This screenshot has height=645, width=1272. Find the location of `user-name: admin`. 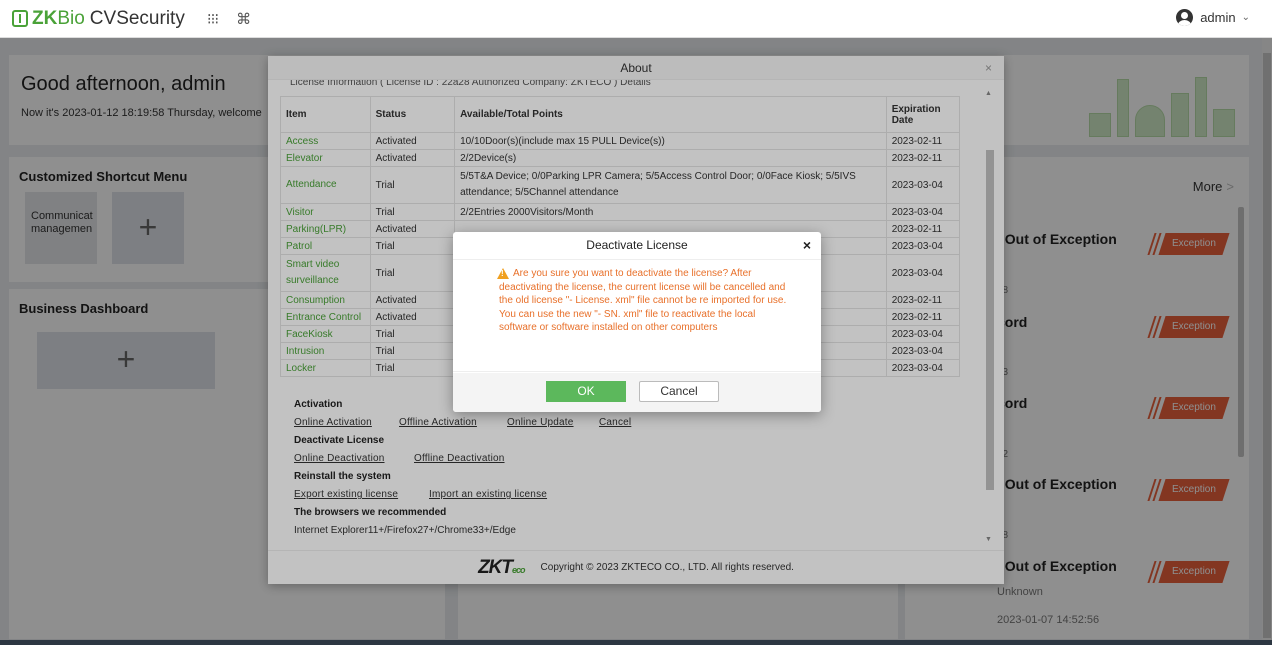

user-name: admin is located at coordinates (1218, 17).